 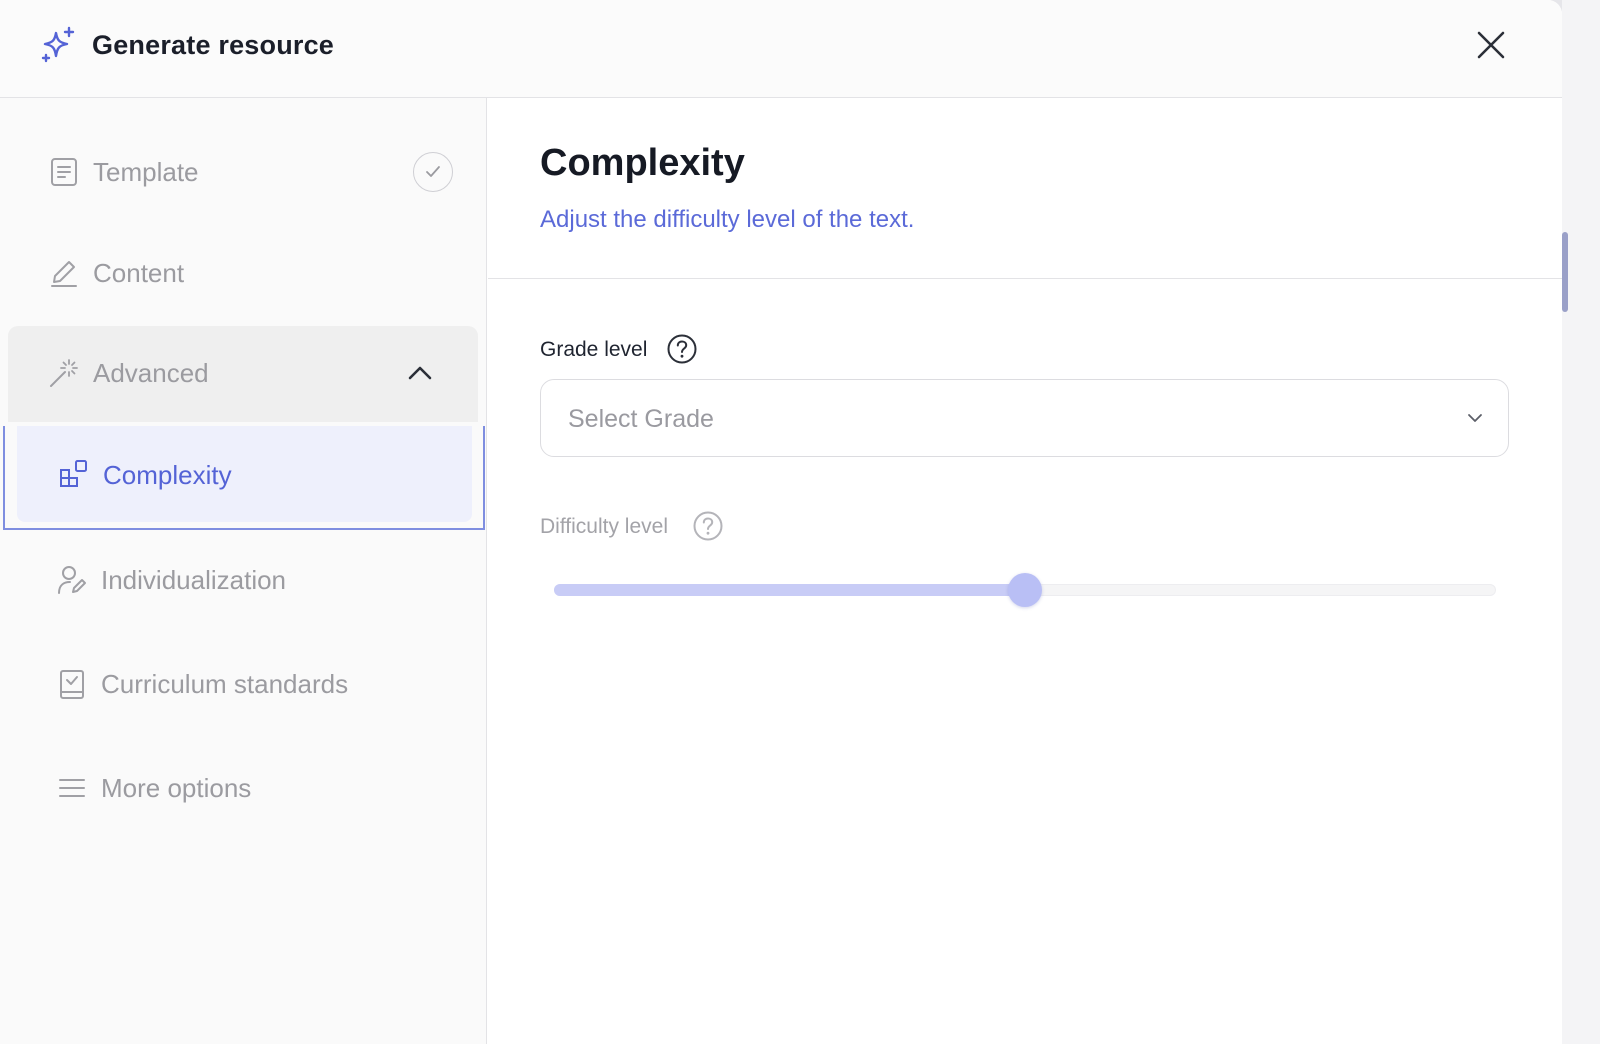 I want to click on page-scrollbar, so click(x=1581, y=522).